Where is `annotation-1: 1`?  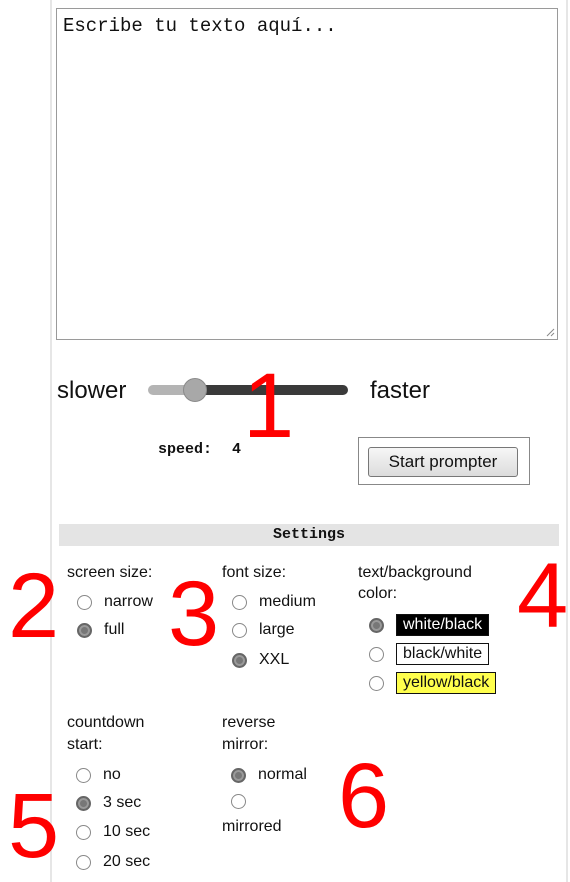
annotation-1: 1 is located at coordinates (269, 406).